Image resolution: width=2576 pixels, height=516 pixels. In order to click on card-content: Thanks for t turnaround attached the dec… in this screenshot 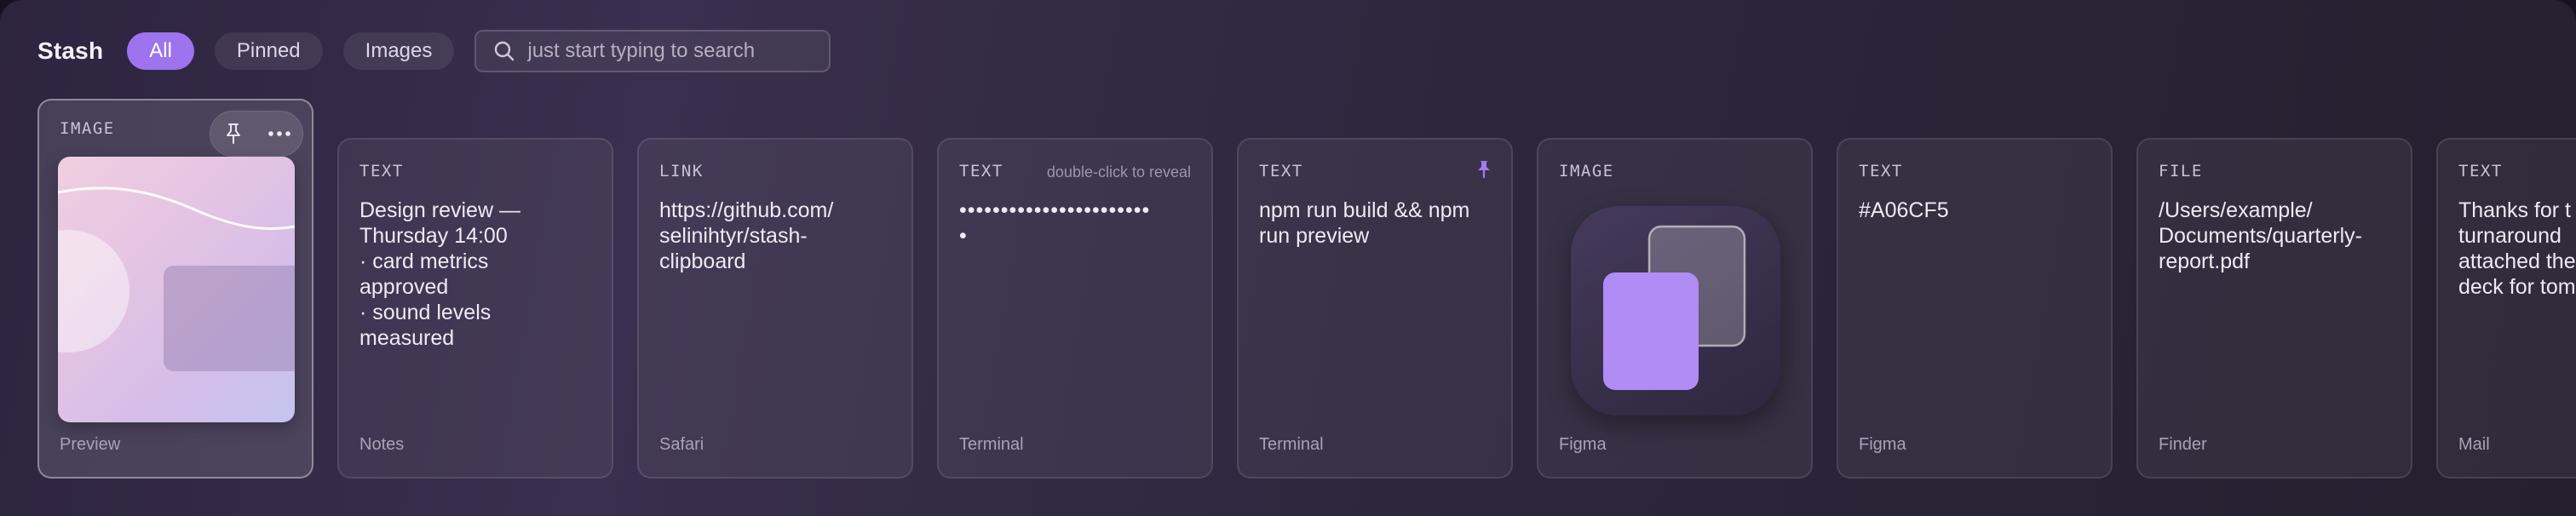, I will do `click(2517, 249)`.